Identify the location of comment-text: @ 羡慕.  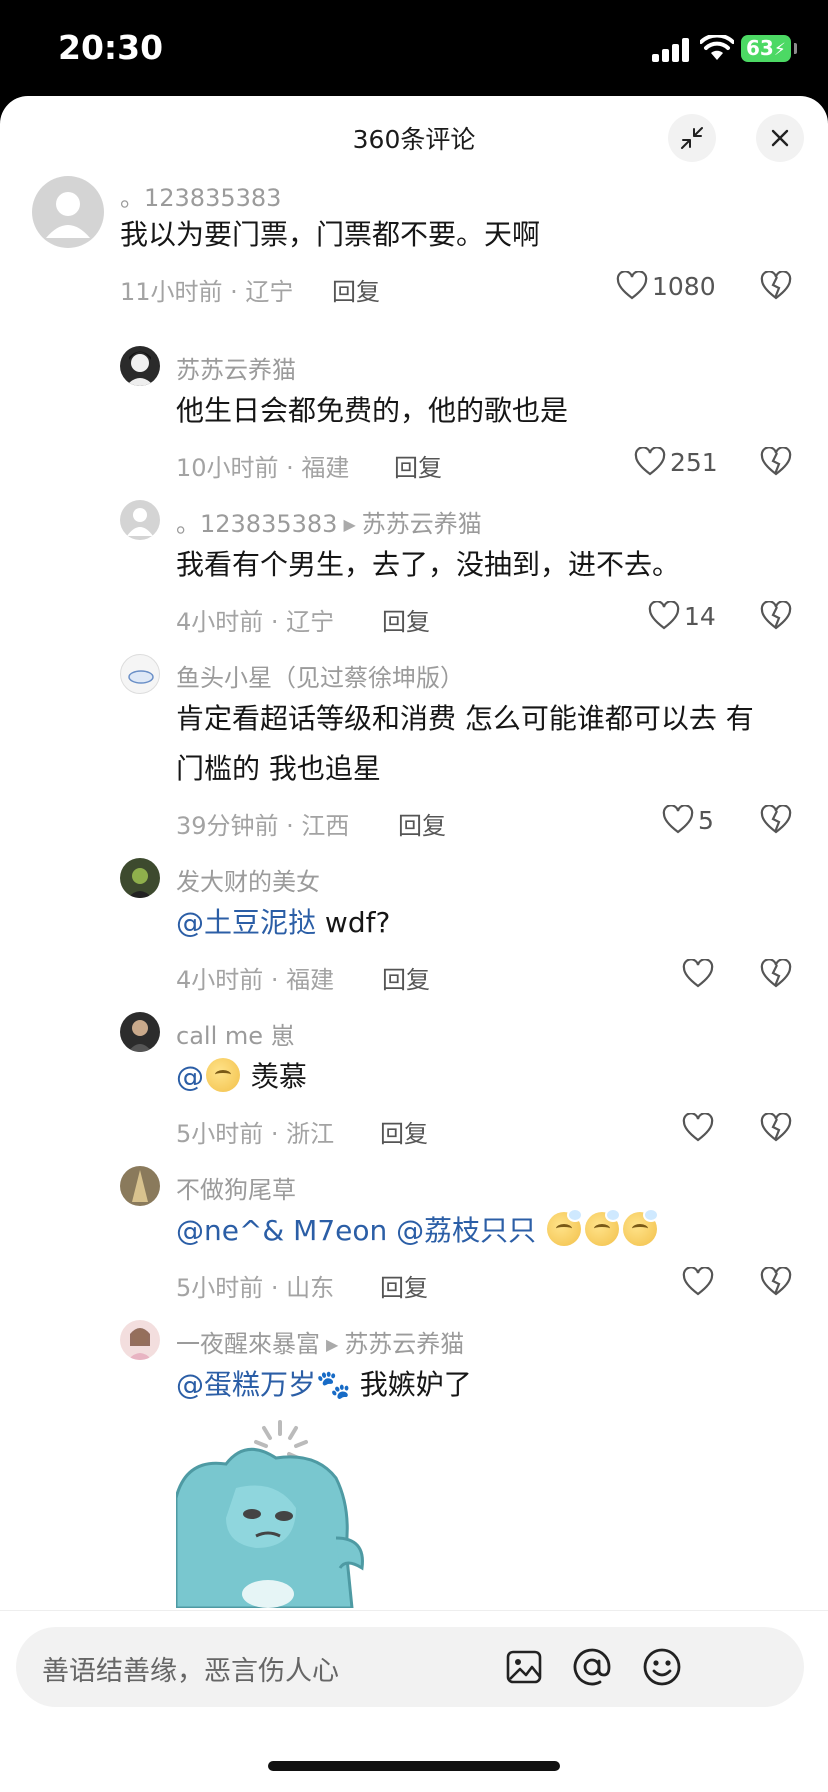
(241, 1076).